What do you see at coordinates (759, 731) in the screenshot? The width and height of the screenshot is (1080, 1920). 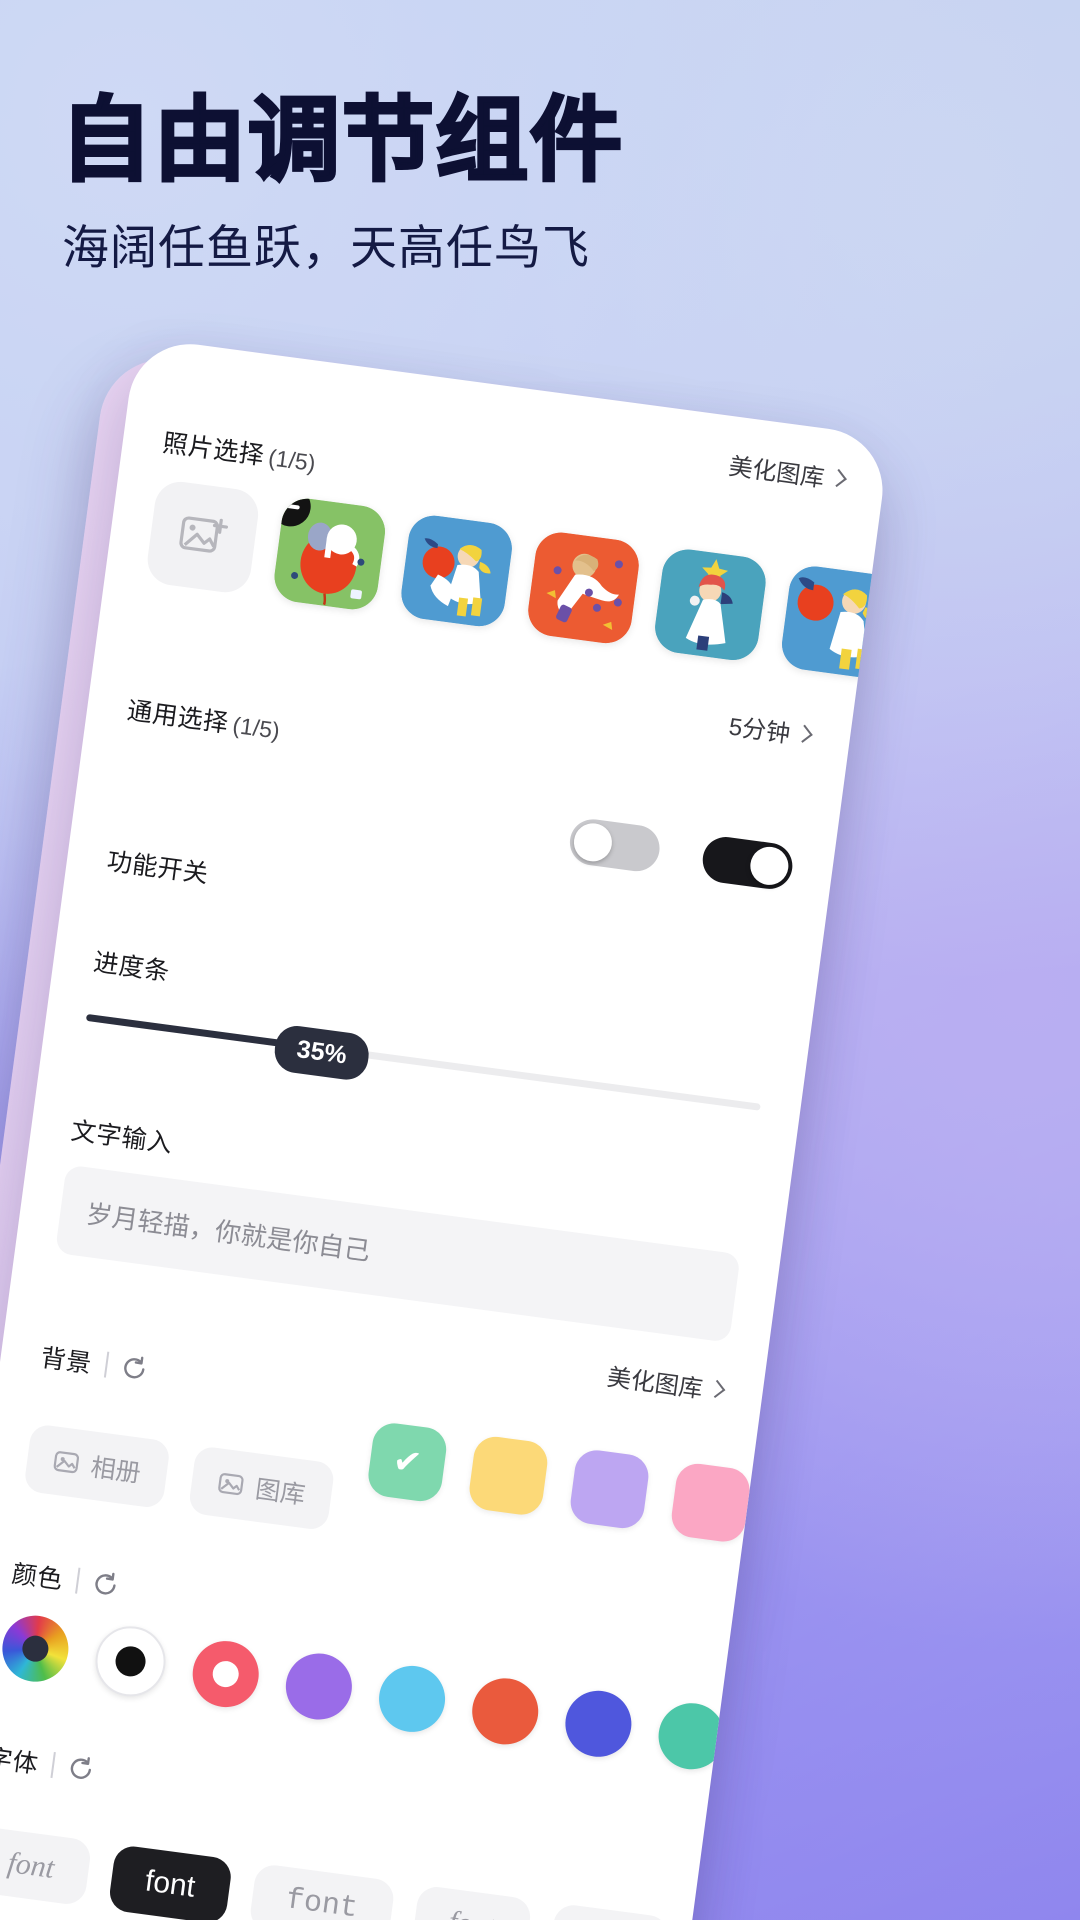 I see `duration-label: 5分钟` at bounding box center [759, 731].